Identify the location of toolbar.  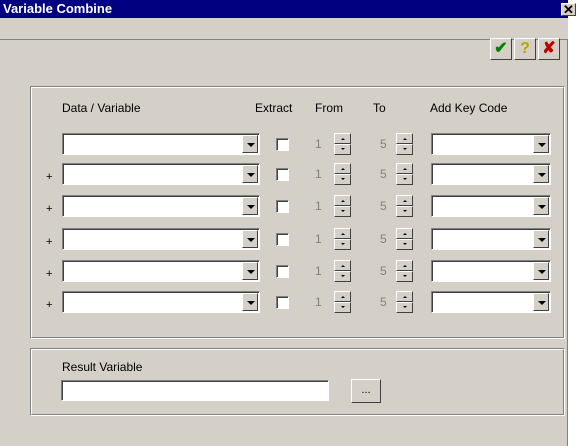
(284, 29).